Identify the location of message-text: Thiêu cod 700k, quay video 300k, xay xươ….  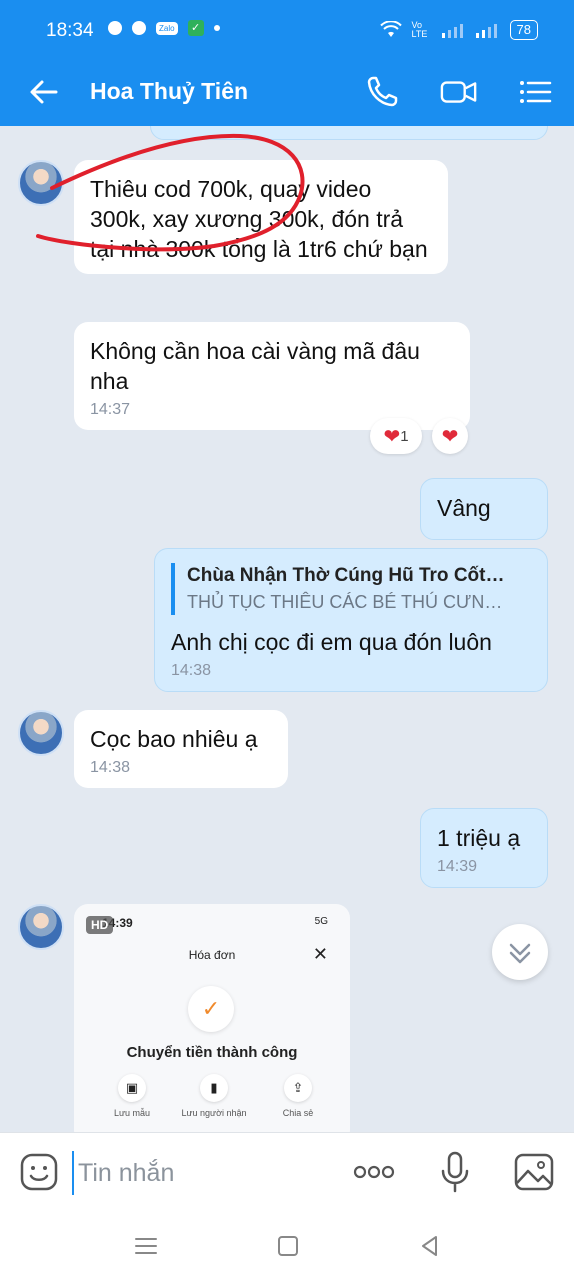
(259, 219).